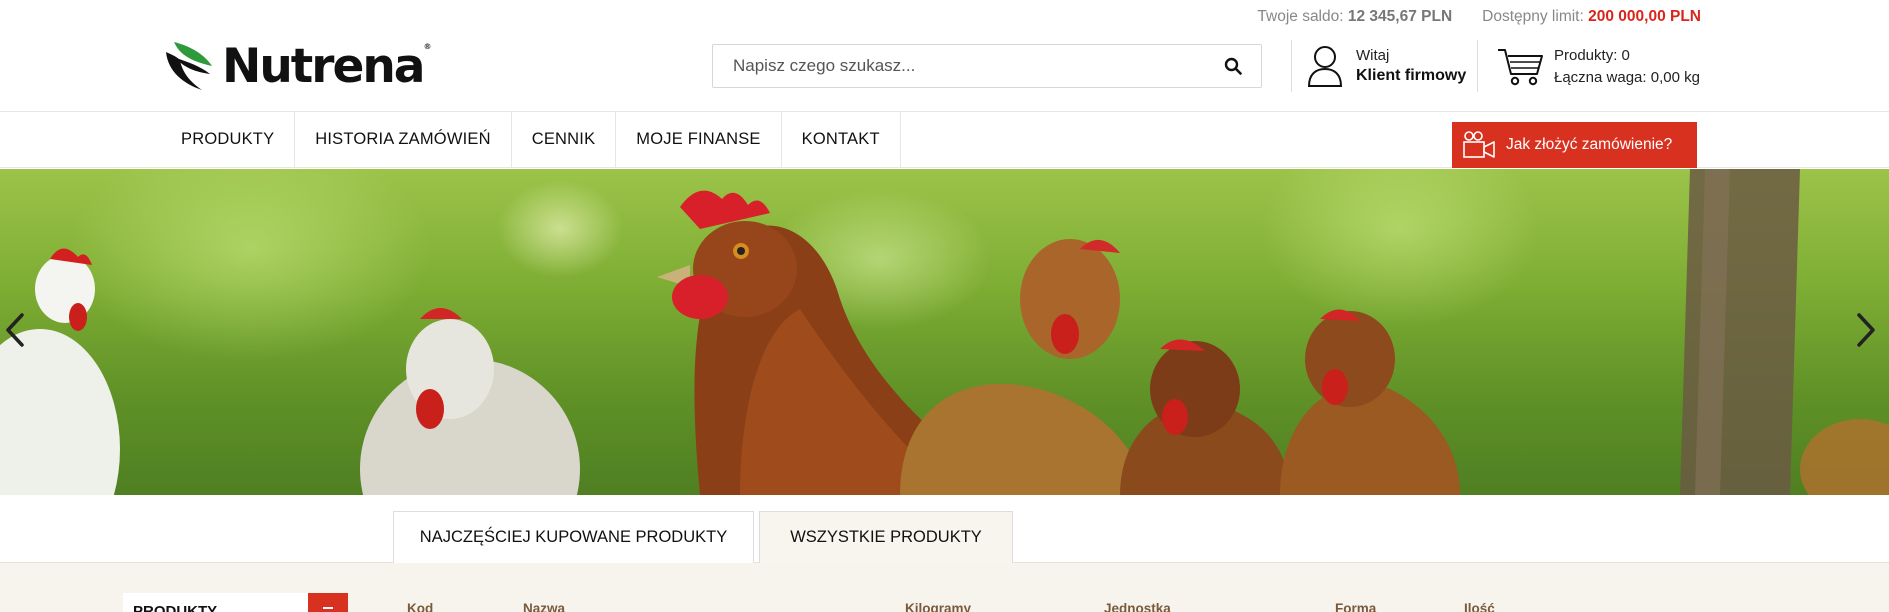  Describe the element at coordinates (327, 66) in the screenshot. I see `logo-wordmark: Nutrena®` at that location.